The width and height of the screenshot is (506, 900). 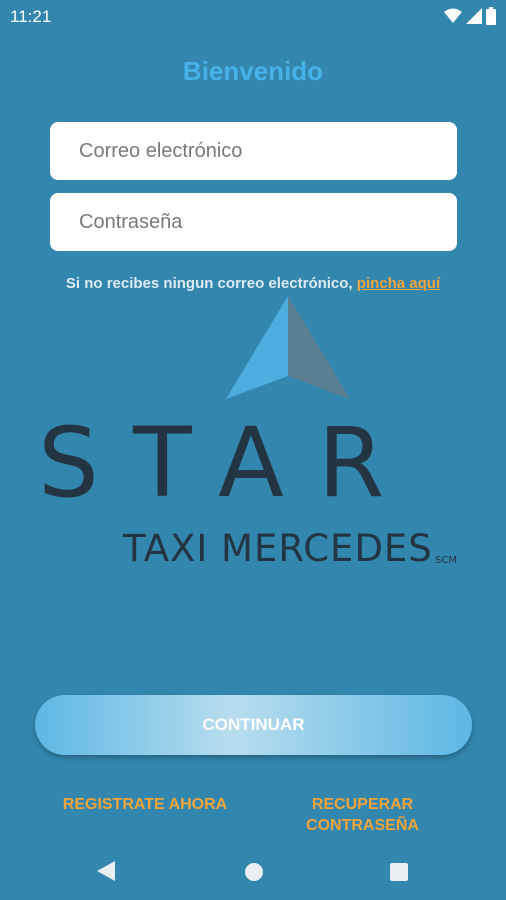 I want to click on wifi-icon, so click(x=453, y=15).